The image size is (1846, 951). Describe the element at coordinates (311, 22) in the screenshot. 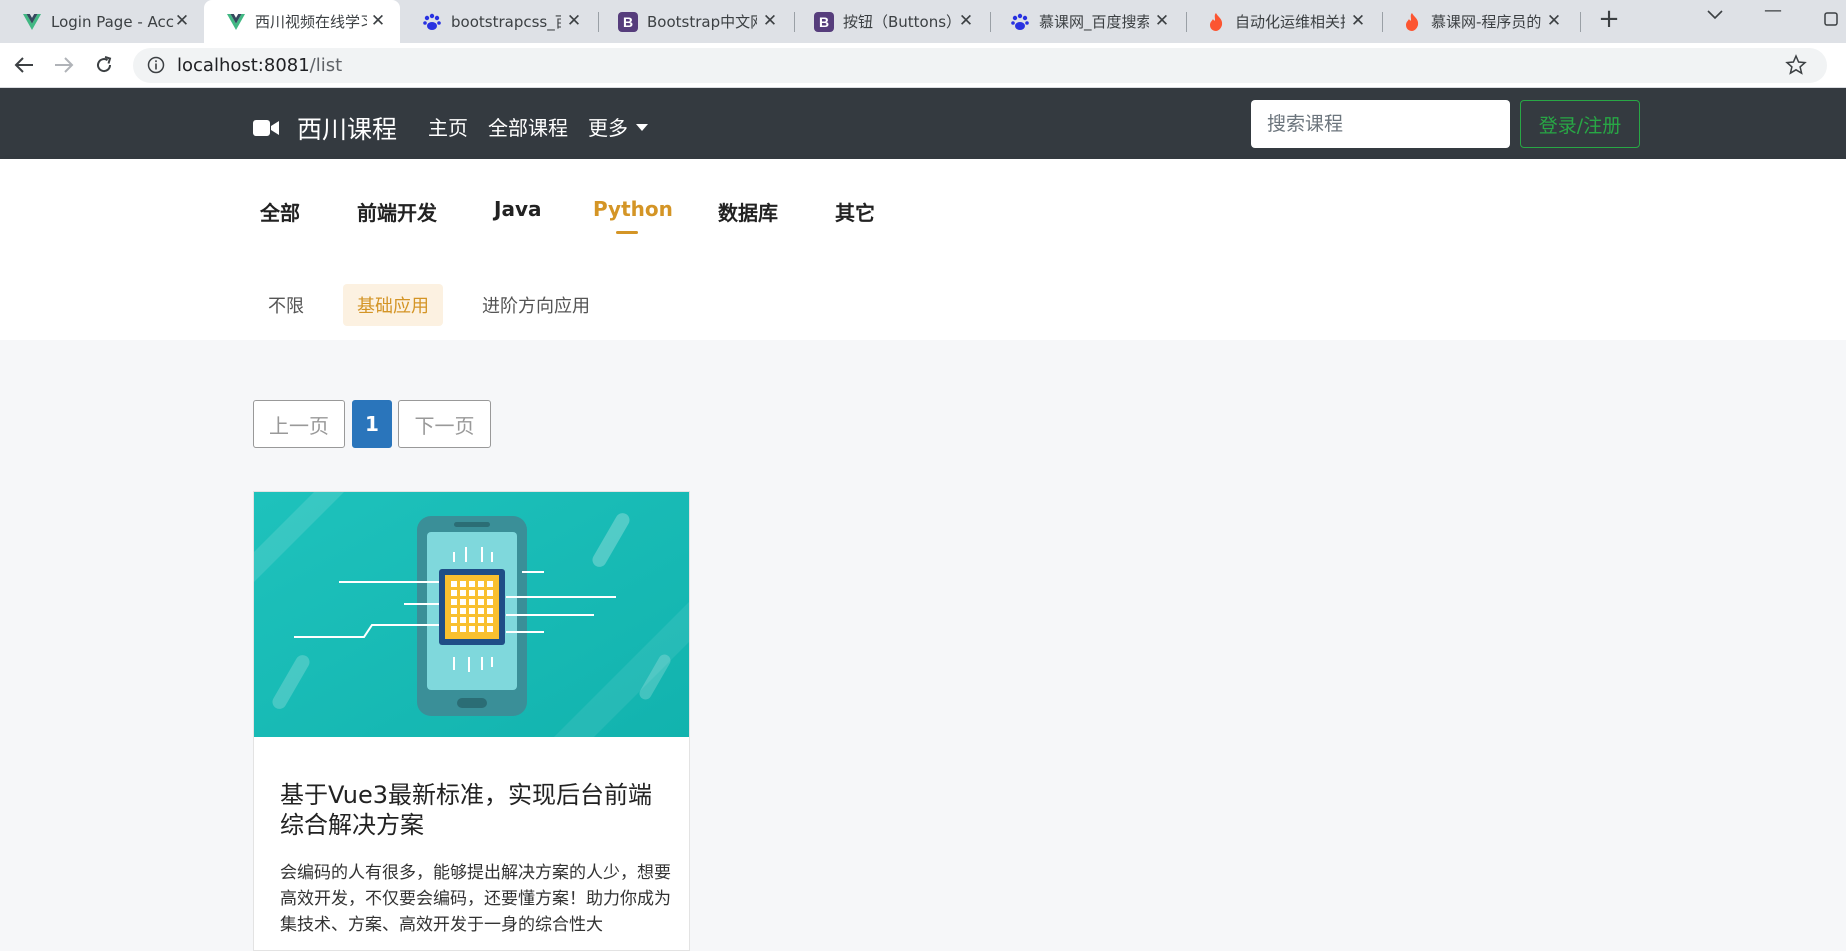

I see `tab-title: 西川视频在线学习` at that location.